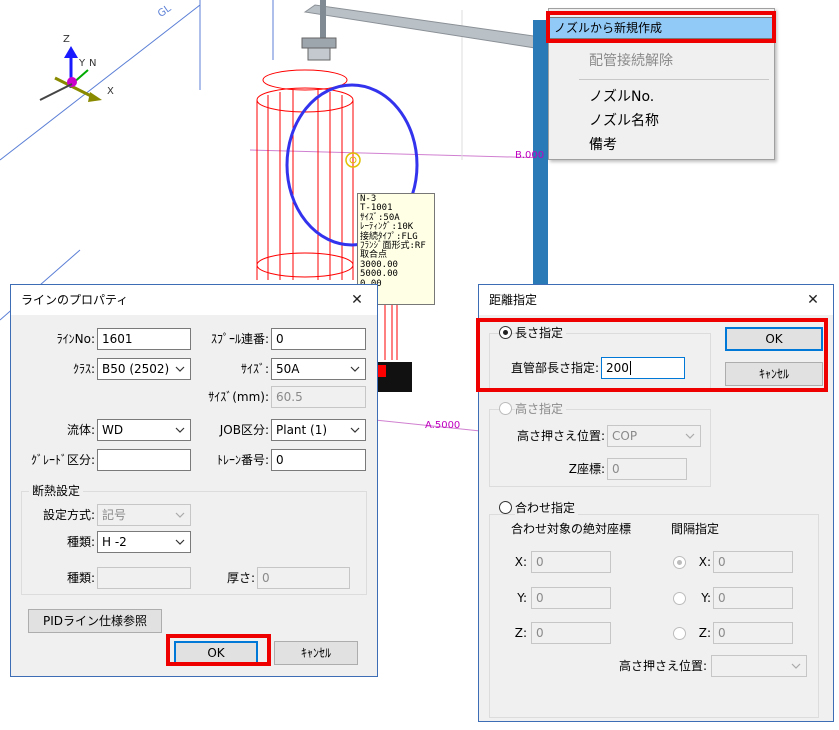 The width and height of the screenshot is (839, 730). Describe the element at coordinates (318, 339) in the screenshot. I see `spool-input: 0` at that location.